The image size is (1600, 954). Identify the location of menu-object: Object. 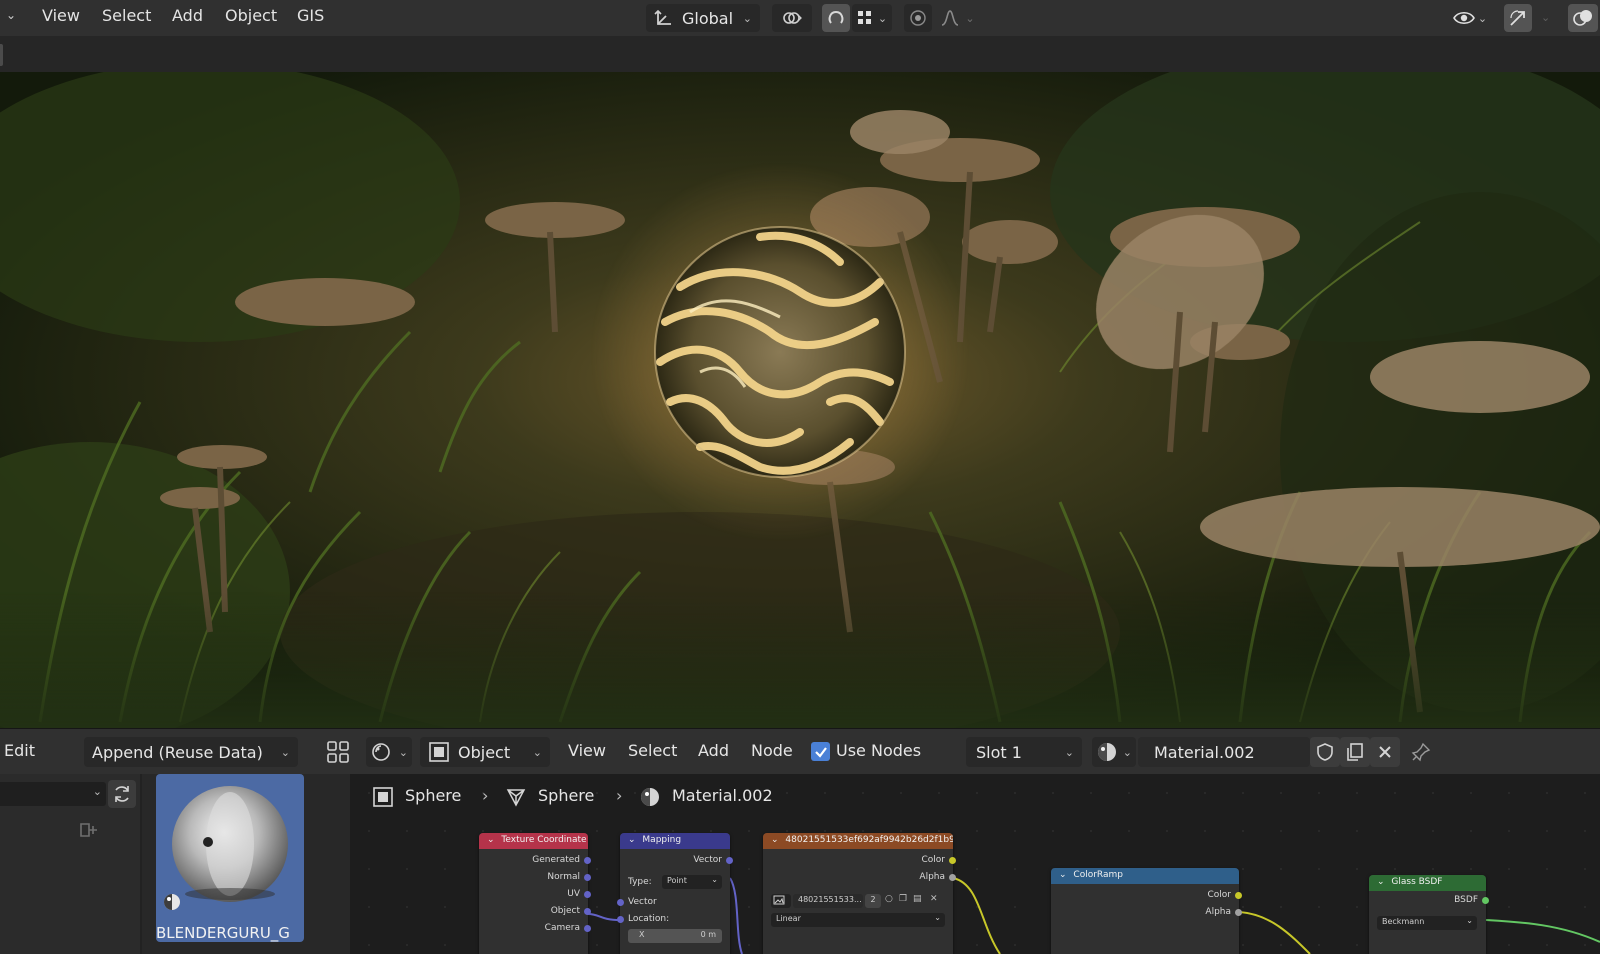
(251, 15).